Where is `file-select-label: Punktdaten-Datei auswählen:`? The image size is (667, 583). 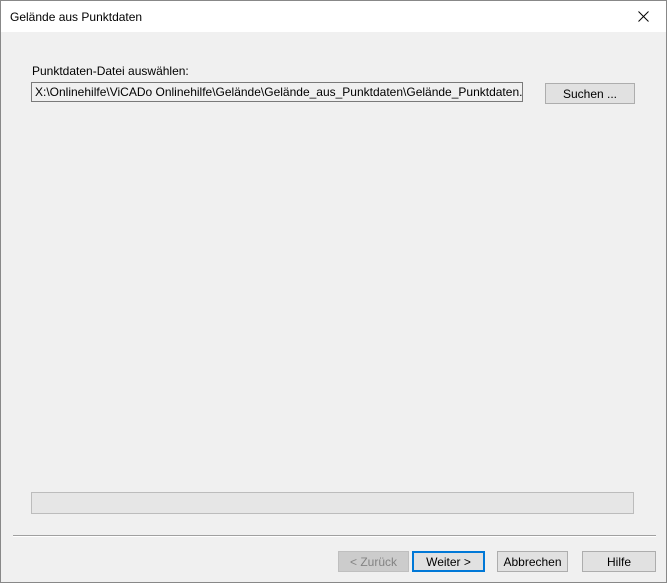 file-select-label: Punktdaten-Datei auswählen: is located at coordinates (110, 71).